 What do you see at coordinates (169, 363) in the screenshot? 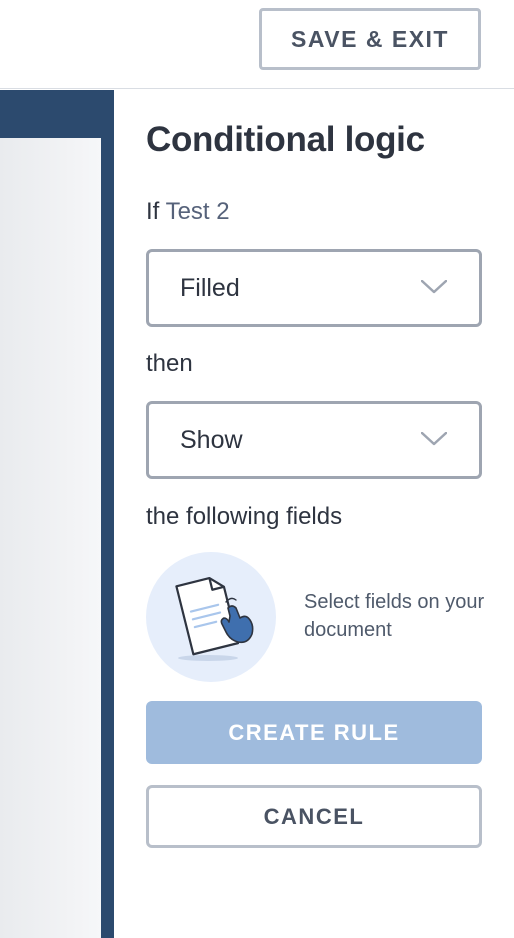
I see `then-label: then` at bounding box center [169, 363].